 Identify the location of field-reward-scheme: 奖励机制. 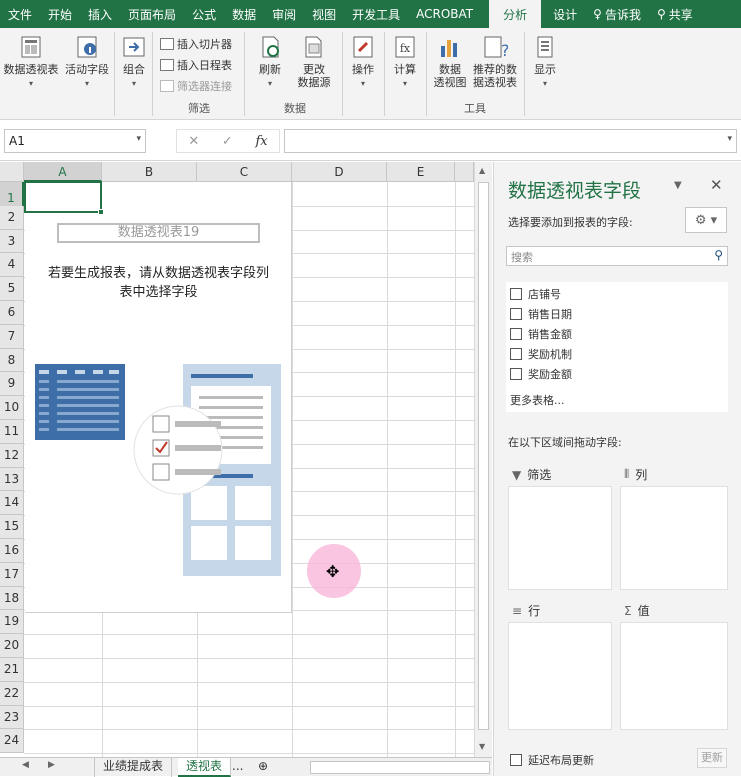
(541, 354).